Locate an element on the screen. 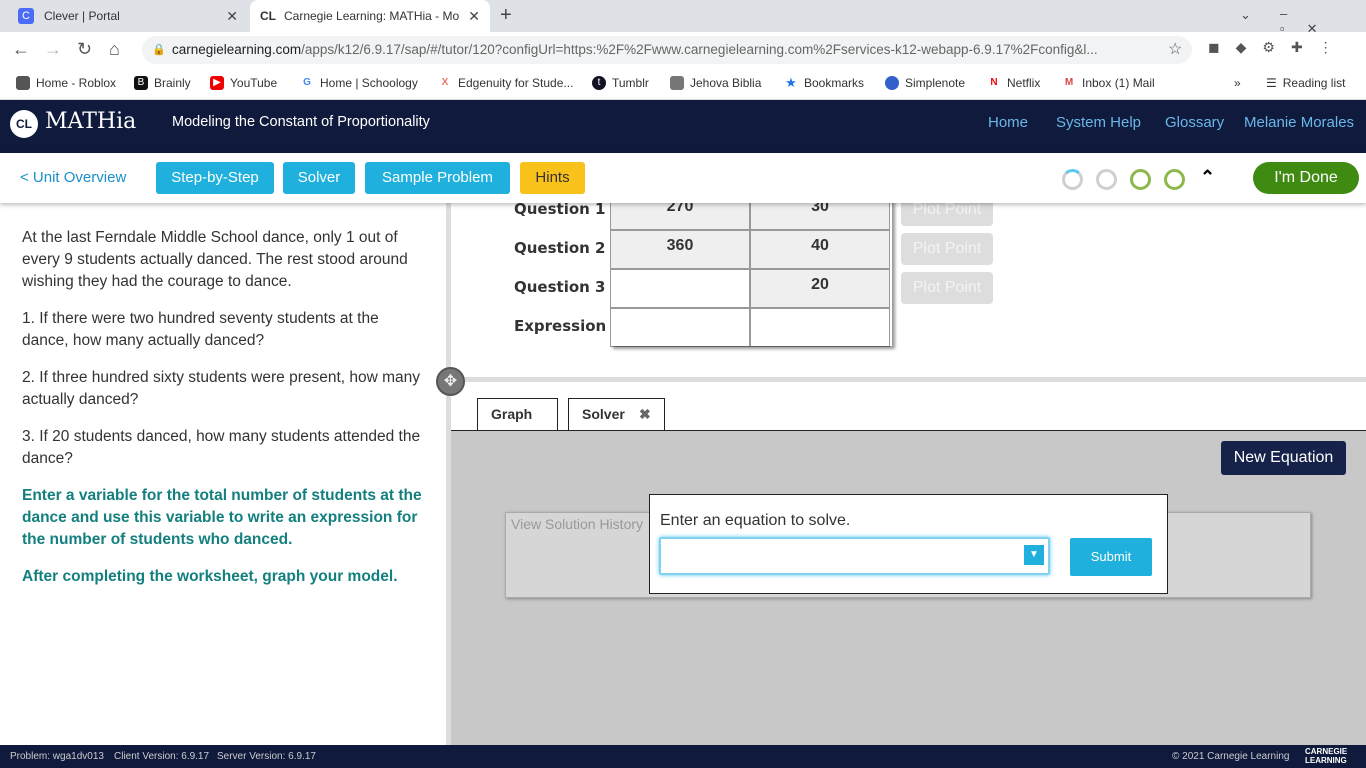 The image size is (1366, 768). bookmark-roblox: Home - Roblox is located at coordinates (66, 83).